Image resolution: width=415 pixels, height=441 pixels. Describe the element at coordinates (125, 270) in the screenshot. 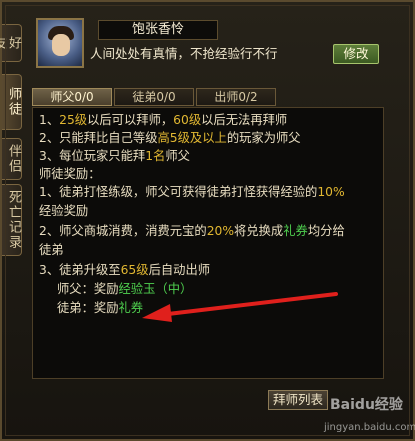

I see `reward-line-3: 3、徒弟升级至65级后自动出师` at that location.